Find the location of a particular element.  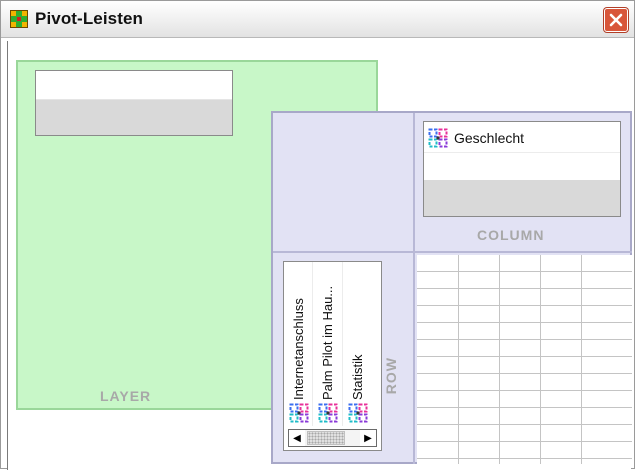

column-item-geschlecht: Geschlecht is located at coordinates (476, 138).